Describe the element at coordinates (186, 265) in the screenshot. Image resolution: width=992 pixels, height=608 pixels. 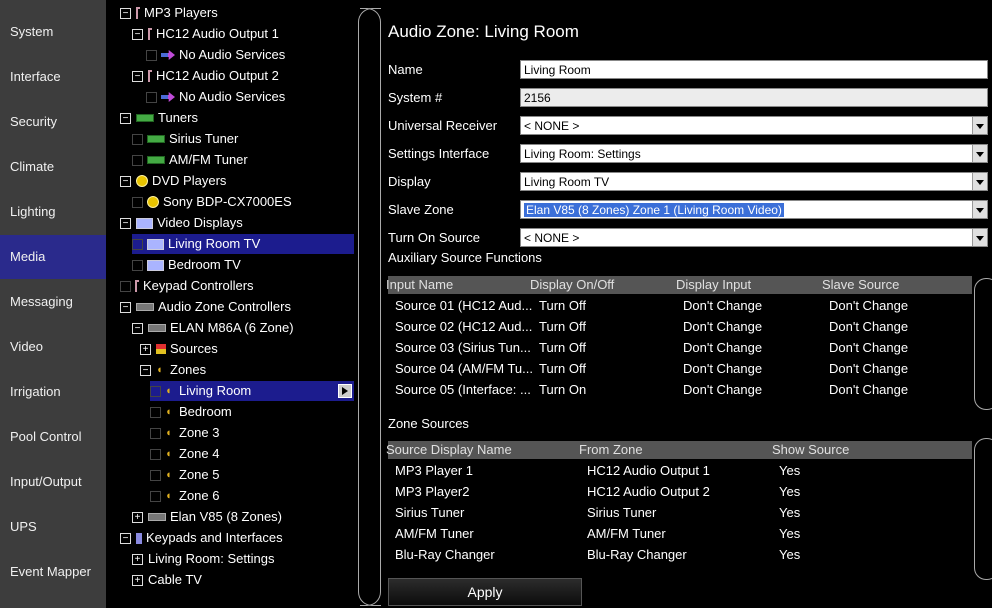
I see `tree-item: Bedroom TV` at that location.